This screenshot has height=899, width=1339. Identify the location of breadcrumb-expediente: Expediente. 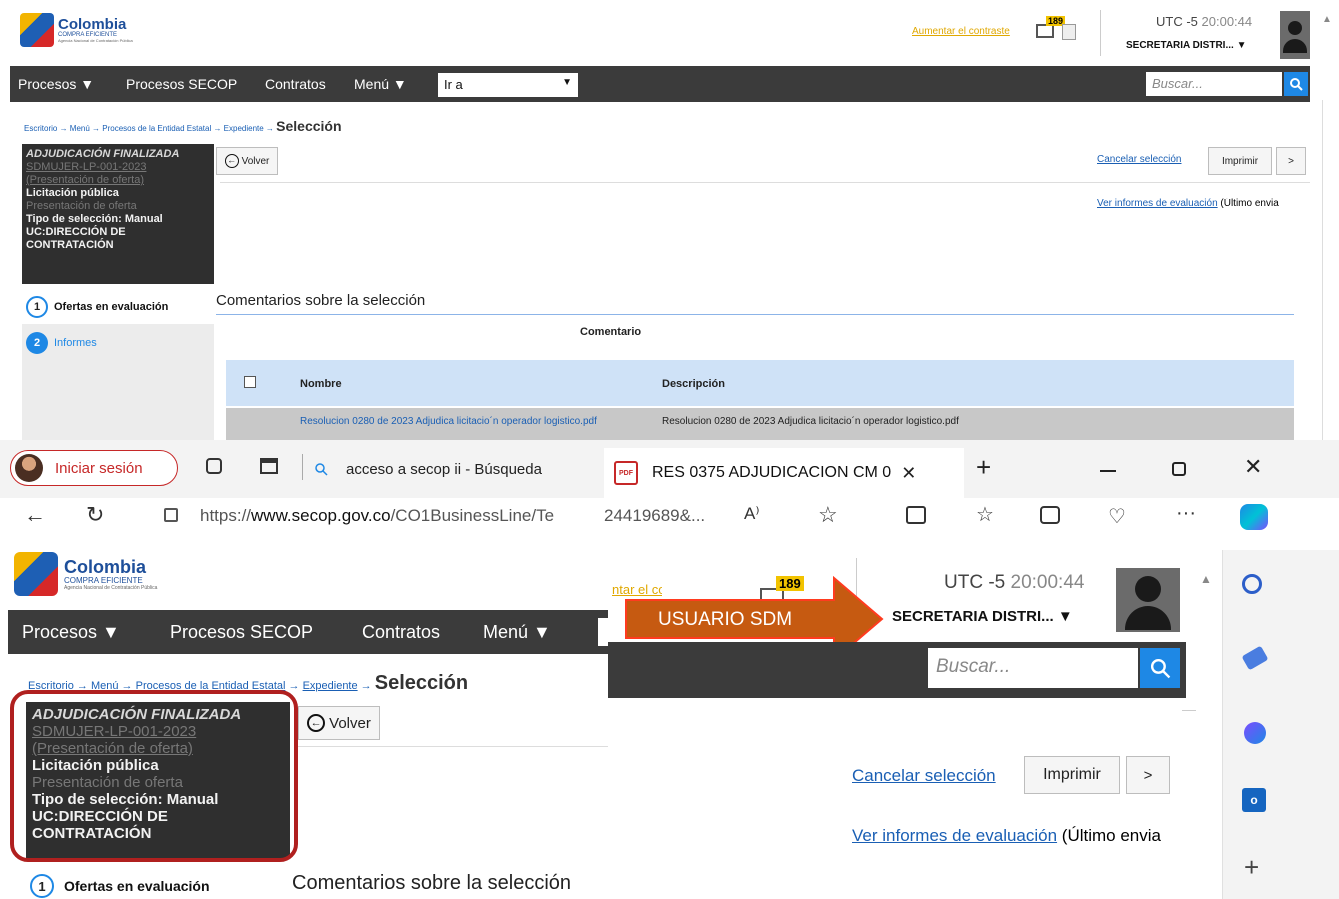
(244, 128).